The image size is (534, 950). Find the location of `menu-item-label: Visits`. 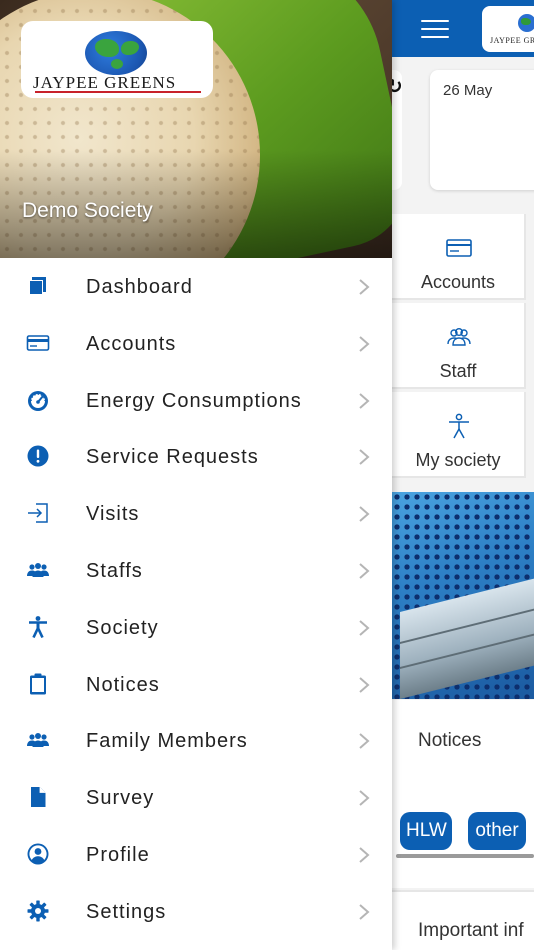

menu-item-label: Visits is located at coordinates (113, 514).